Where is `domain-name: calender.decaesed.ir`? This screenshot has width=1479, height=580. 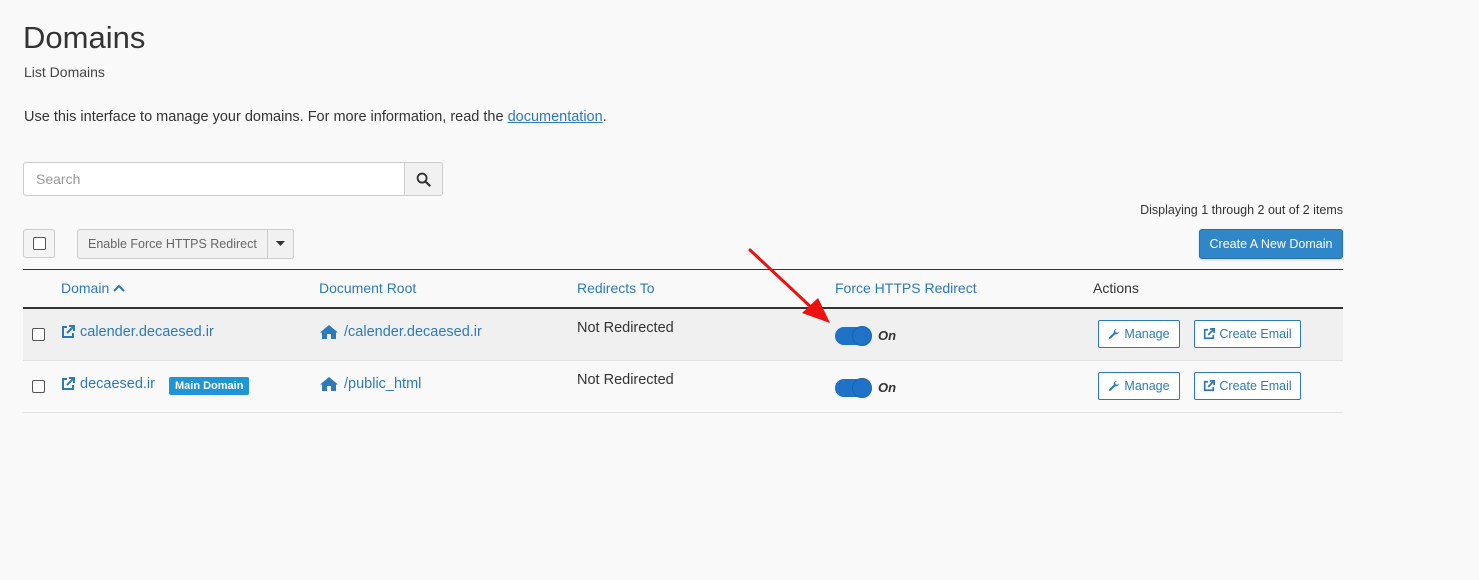 domain-name: calender.decaesed.ir is located at coordinates (147, 332).